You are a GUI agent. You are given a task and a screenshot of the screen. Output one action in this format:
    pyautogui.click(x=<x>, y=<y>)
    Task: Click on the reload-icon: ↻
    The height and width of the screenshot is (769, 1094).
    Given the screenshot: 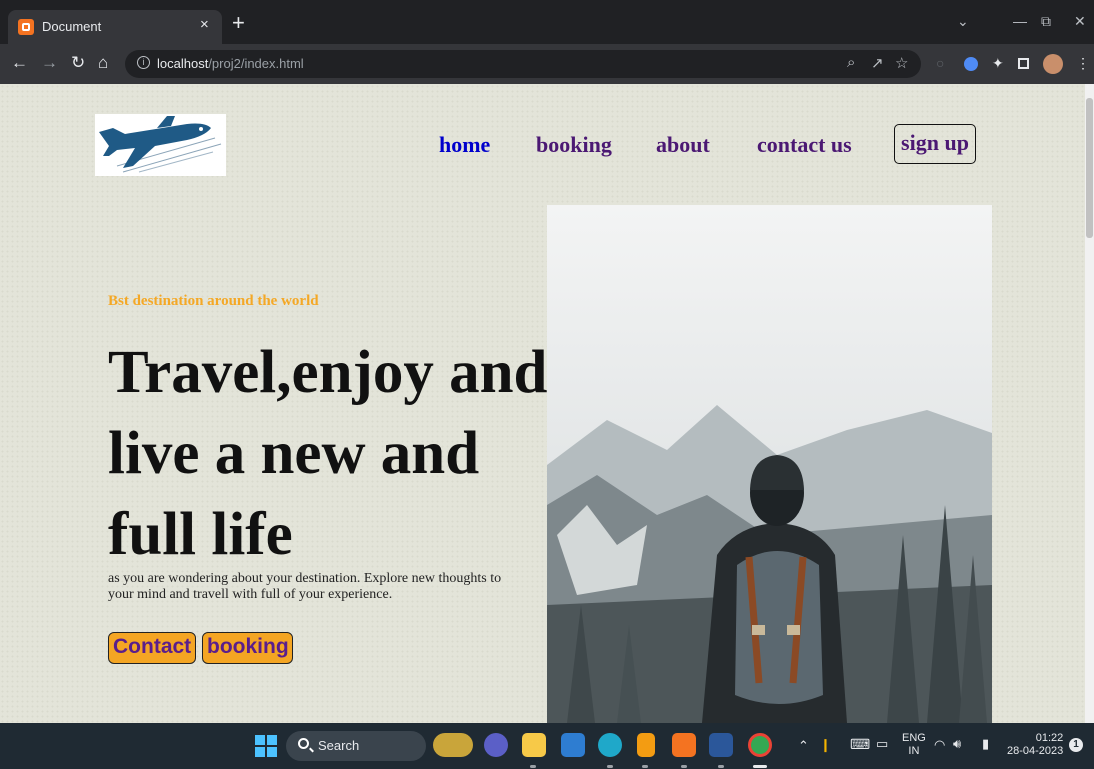 What is the action you would take?
    pyautogui.click(x=78, y=63)
    